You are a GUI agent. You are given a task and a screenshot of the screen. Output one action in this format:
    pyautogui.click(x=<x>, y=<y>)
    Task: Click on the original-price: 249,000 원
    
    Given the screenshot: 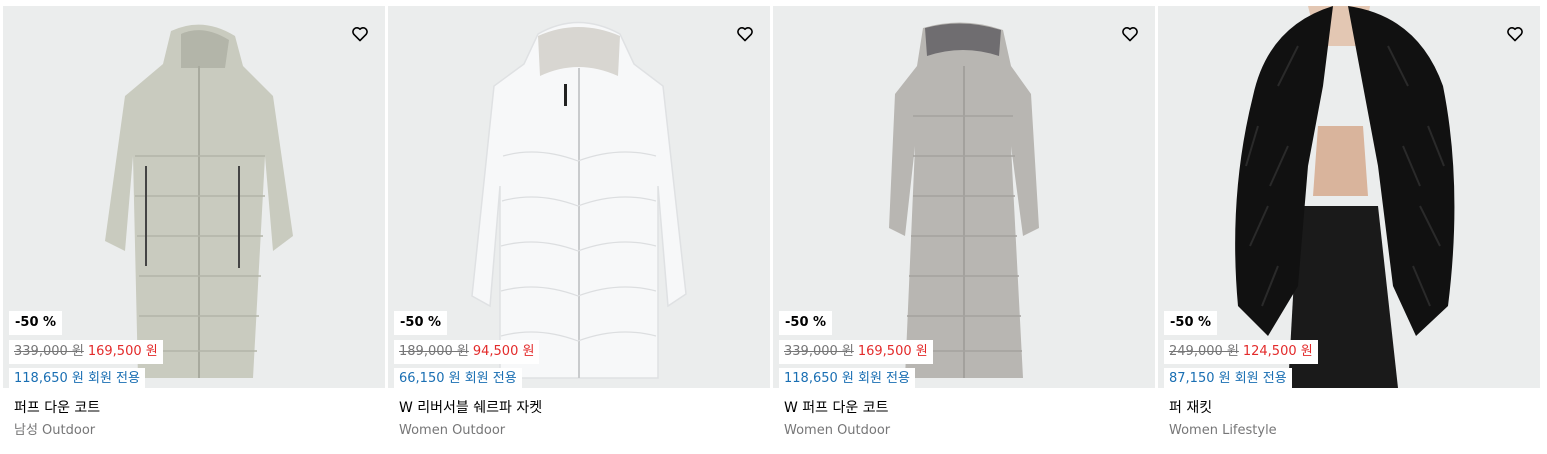 What is the action you would take?
    pyautogui.click(x=1204, y=351)
    